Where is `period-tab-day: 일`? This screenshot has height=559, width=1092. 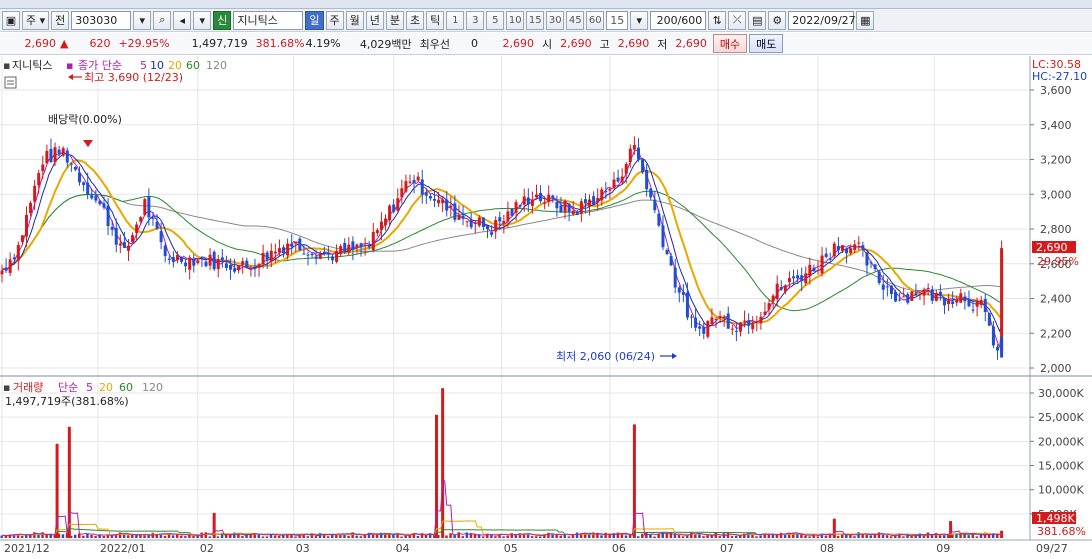
period-tab-day: 일 is located at coordinates (314, 20).